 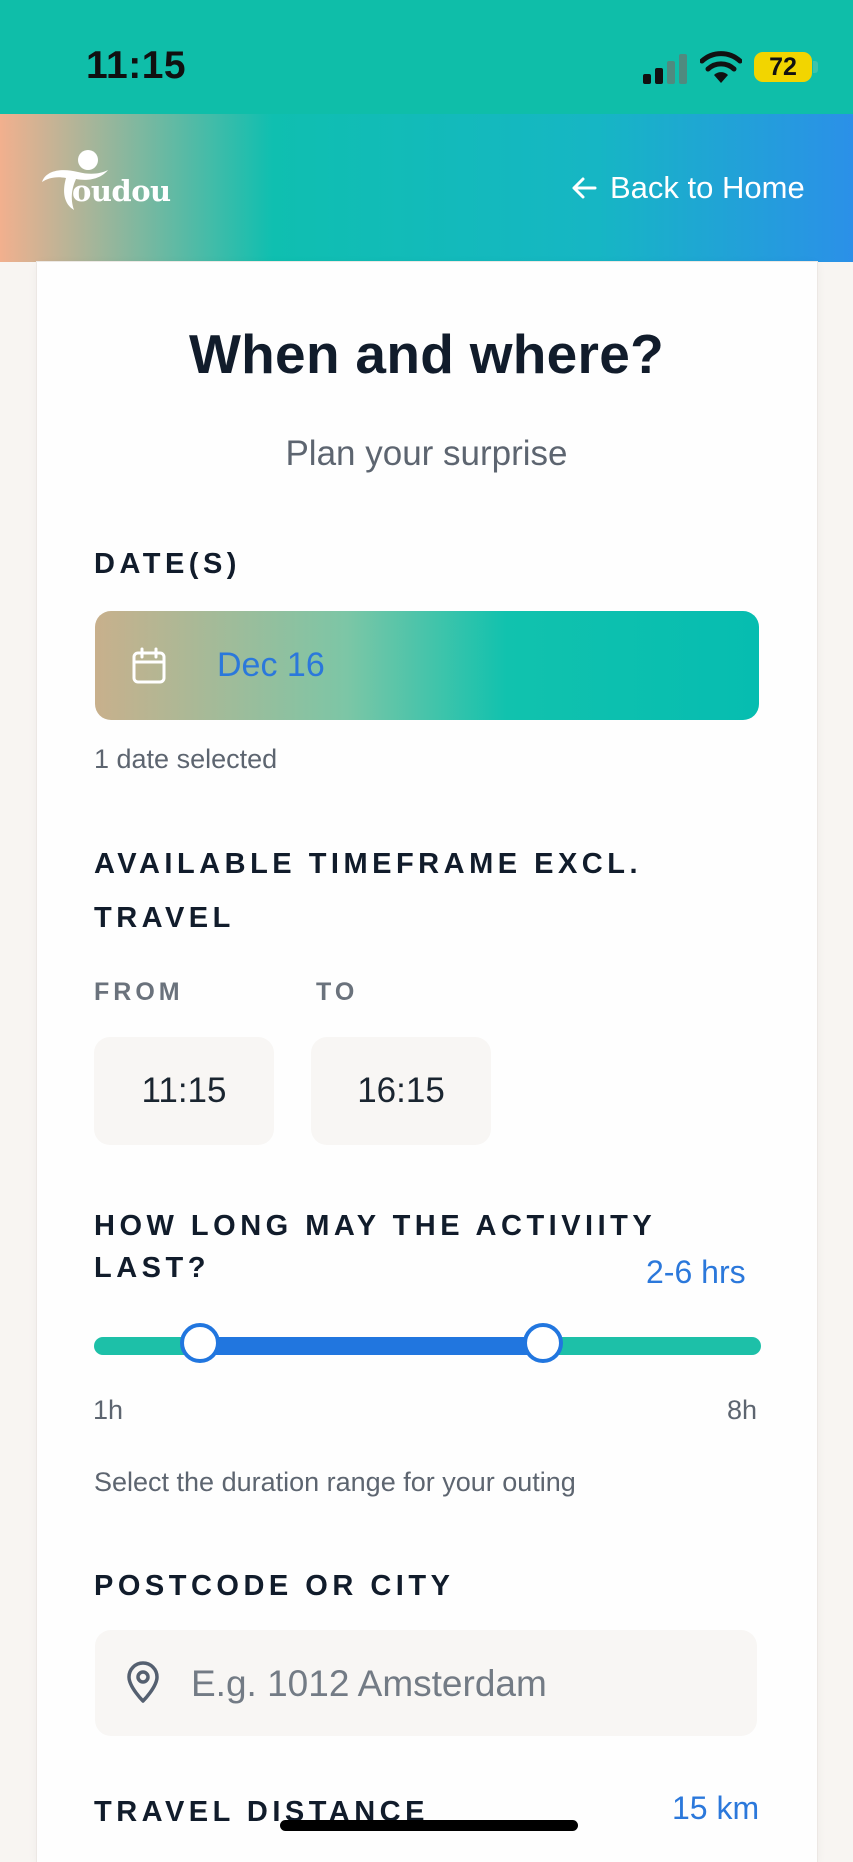 What do you see at coordinates (184, 1091) in the screenshot?
I see `from-time-field: 11:15` at bounding box center [184, 1091].